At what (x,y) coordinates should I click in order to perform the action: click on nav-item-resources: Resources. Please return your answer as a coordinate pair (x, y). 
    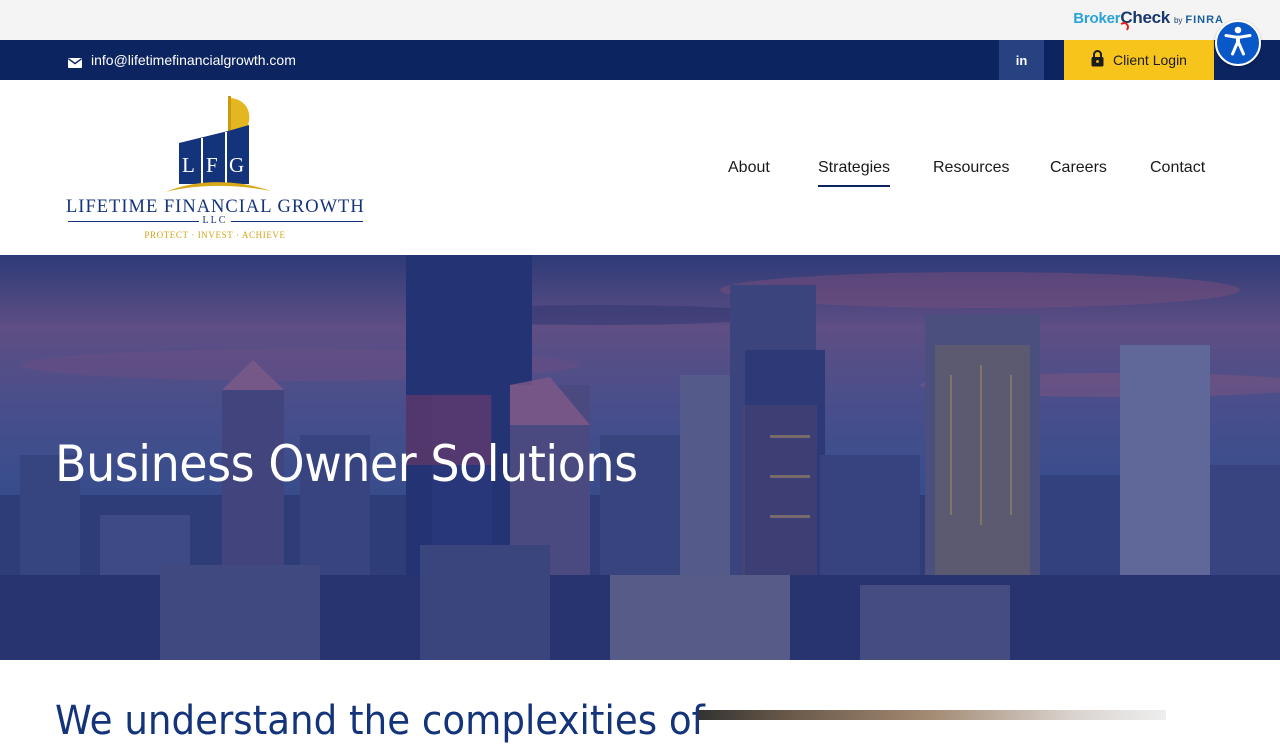
    Looking at the image, I should click on (971, 168).